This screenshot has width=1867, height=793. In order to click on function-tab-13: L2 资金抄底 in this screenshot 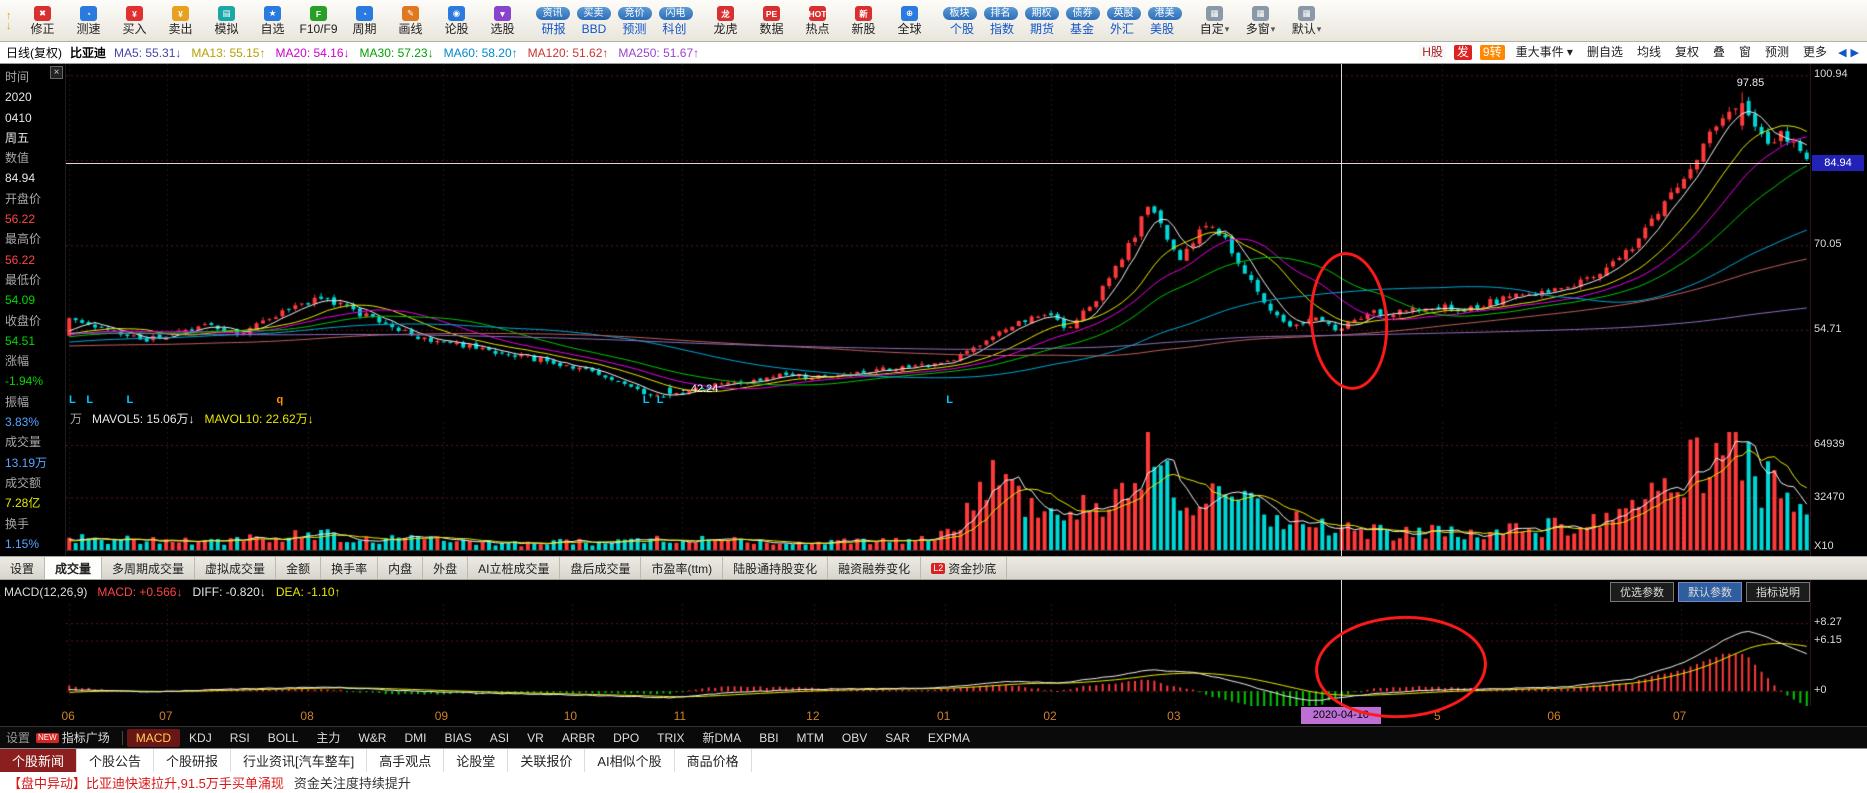, I will do `click(964, 568)`.